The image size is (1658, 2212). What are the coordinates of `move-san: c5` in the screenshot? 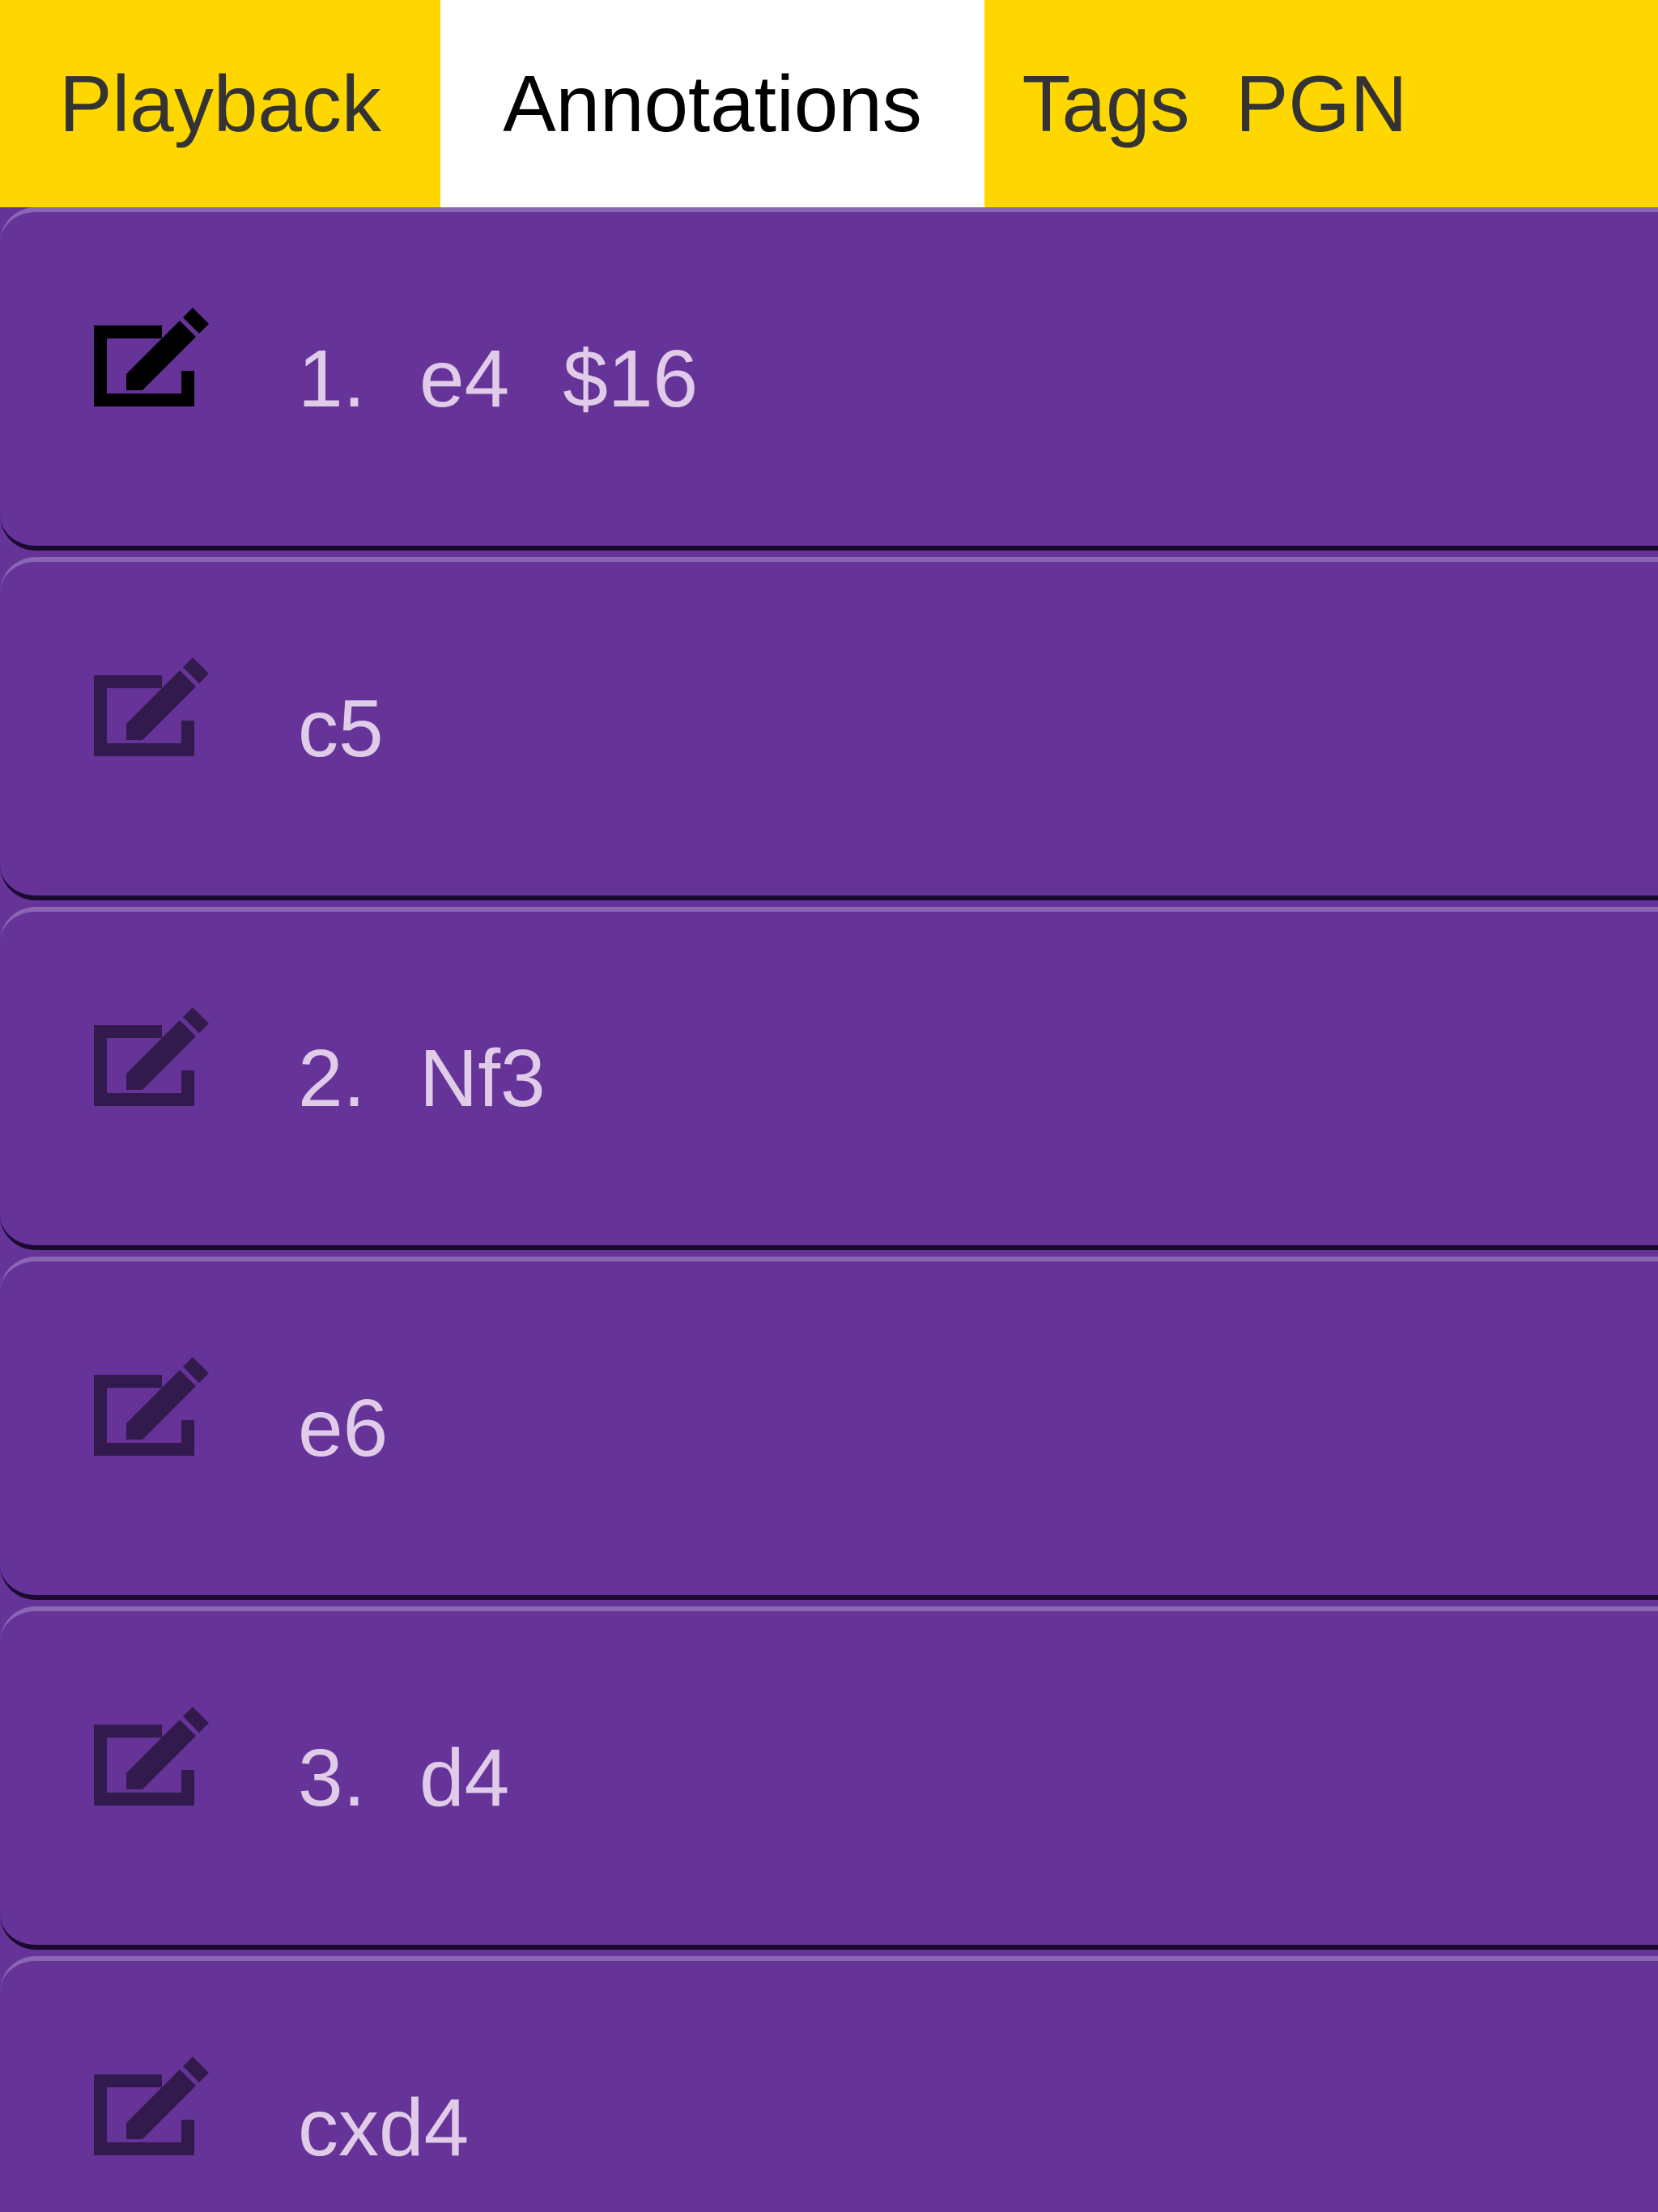 It's located at (341, 728).